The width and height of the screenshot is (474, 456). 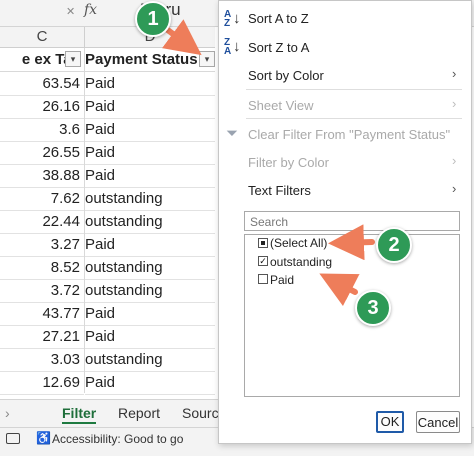 What do you see at coordinates (394, 245) in the screenshot?
I see `callout-badge-2: 2` at bounding box center [394, 245].